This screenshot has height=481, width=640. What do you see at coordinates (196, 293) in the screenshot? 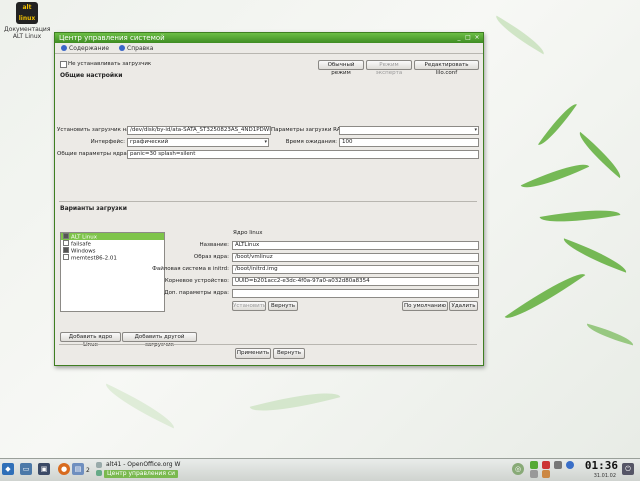
I see `extra-params-label: Доп. параметры ядра:` at bounding box center [196, 293].